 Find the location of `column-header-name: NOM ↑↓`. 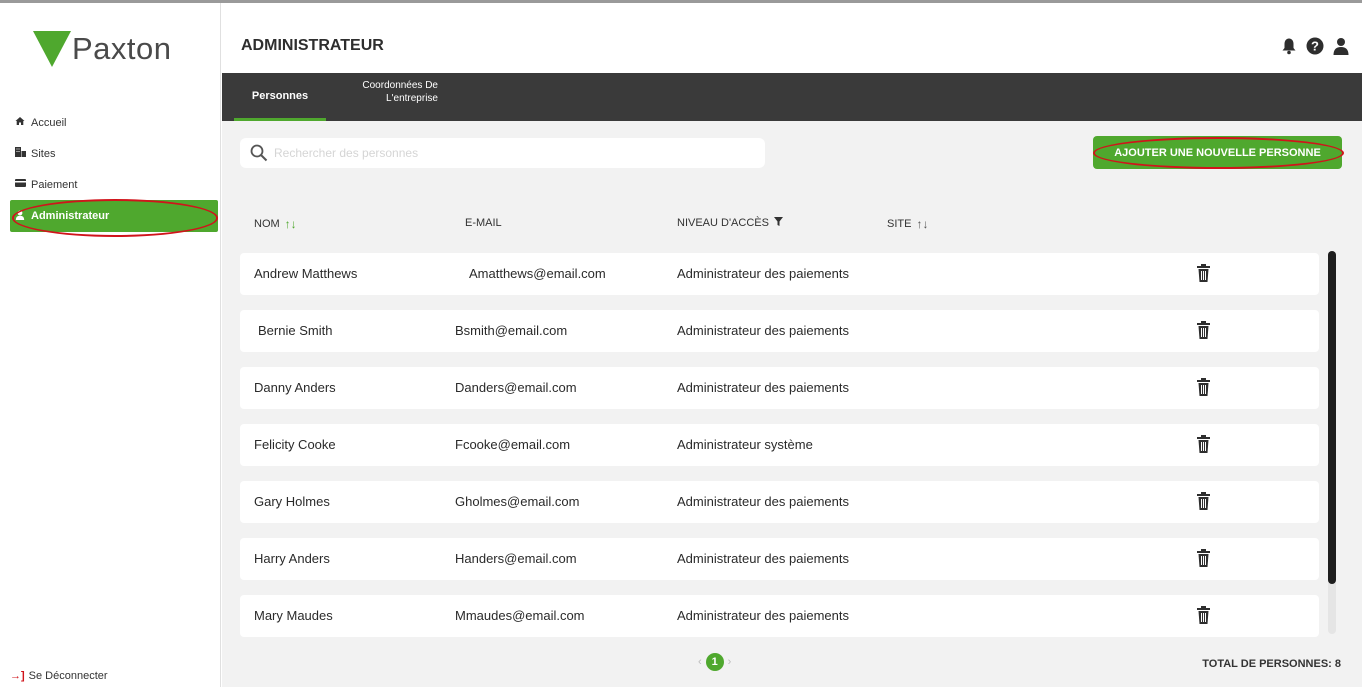

column-header-name: NOM ↑↓ is located at coordinates (275, 224).